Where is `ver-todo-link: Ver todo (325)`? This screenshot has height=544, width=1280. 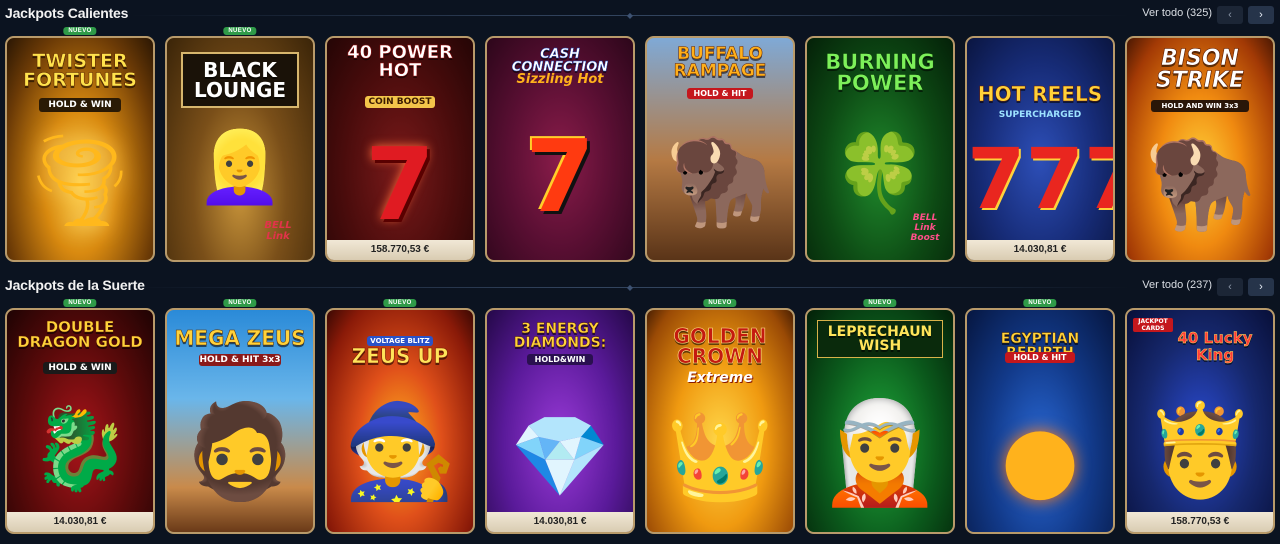
ver-todo-link: Ver todo (325) is located at coordinates (1177, 13).